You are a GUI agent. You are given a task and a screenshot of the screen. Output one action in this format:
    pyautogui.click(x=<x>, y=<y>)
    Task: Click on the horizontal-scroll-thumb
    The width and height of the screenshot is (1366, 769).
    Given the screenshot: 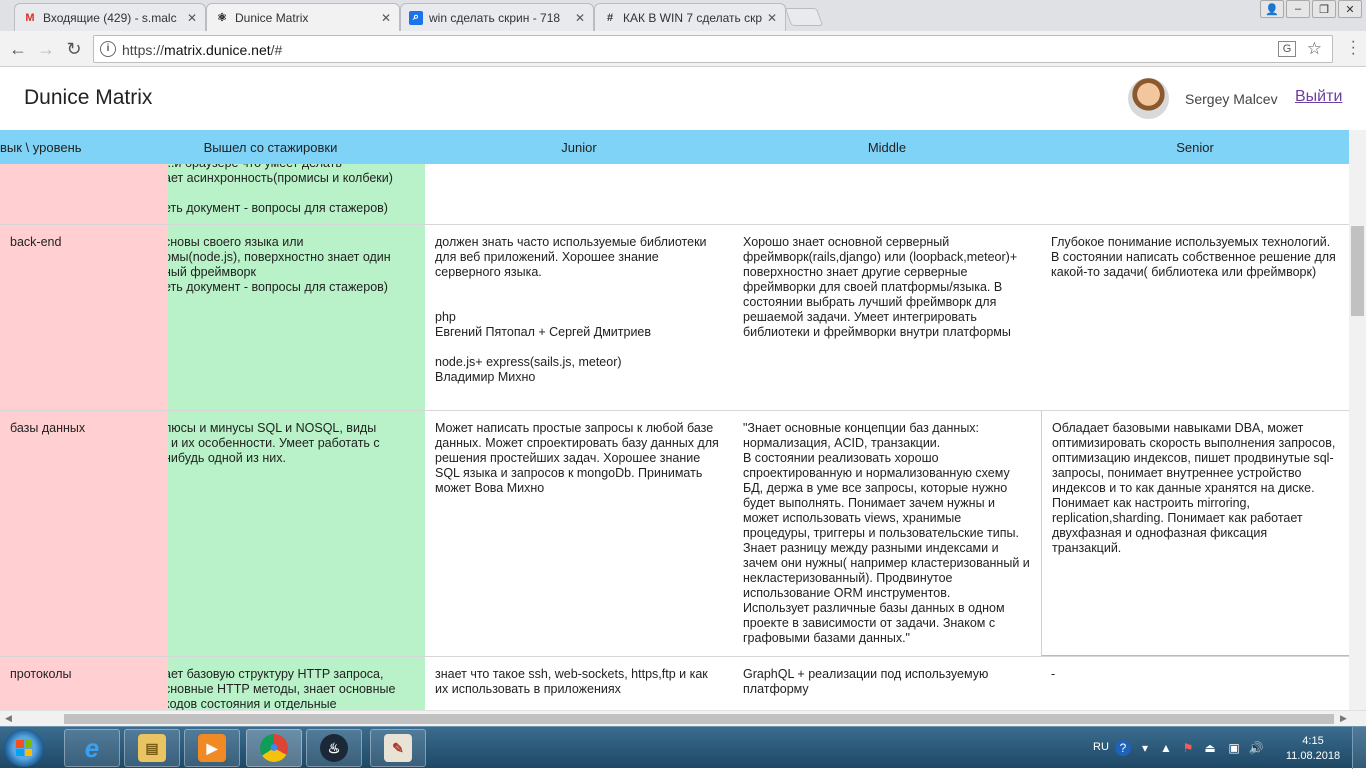 What is the action you would take?
    pyautogui.click(x=699, y=719)
    